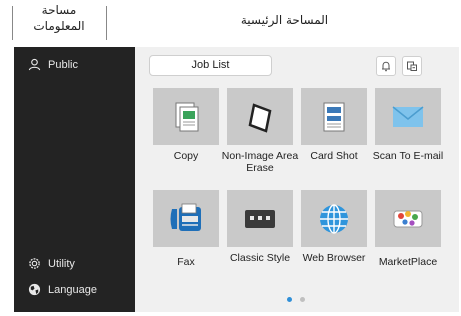 The width and height of the screenshot is (461, 316). What do you see at coordinates (185, 217) in the screenshot?
I see `fax-icon` at bounding box center [185, 217].